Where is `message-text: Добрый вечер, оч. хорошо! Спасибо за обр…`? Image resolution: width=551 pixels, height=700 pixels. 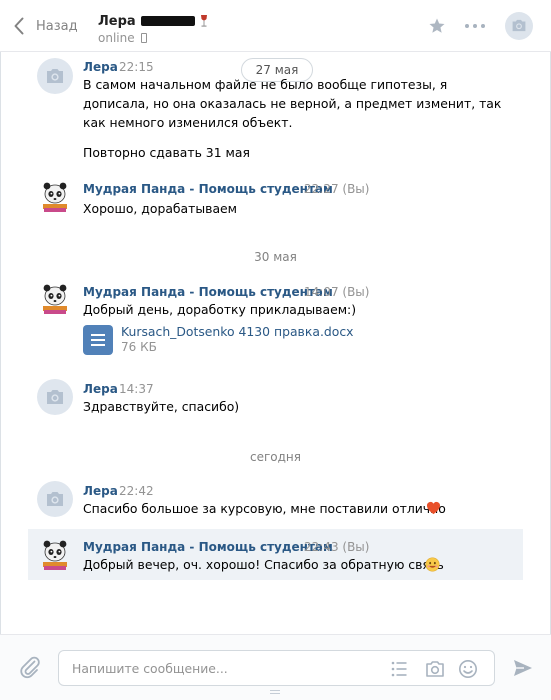
message-text: Добрый вечер, оч. хорошо! Спасибо за обр… is located at coordinates (263, 564).